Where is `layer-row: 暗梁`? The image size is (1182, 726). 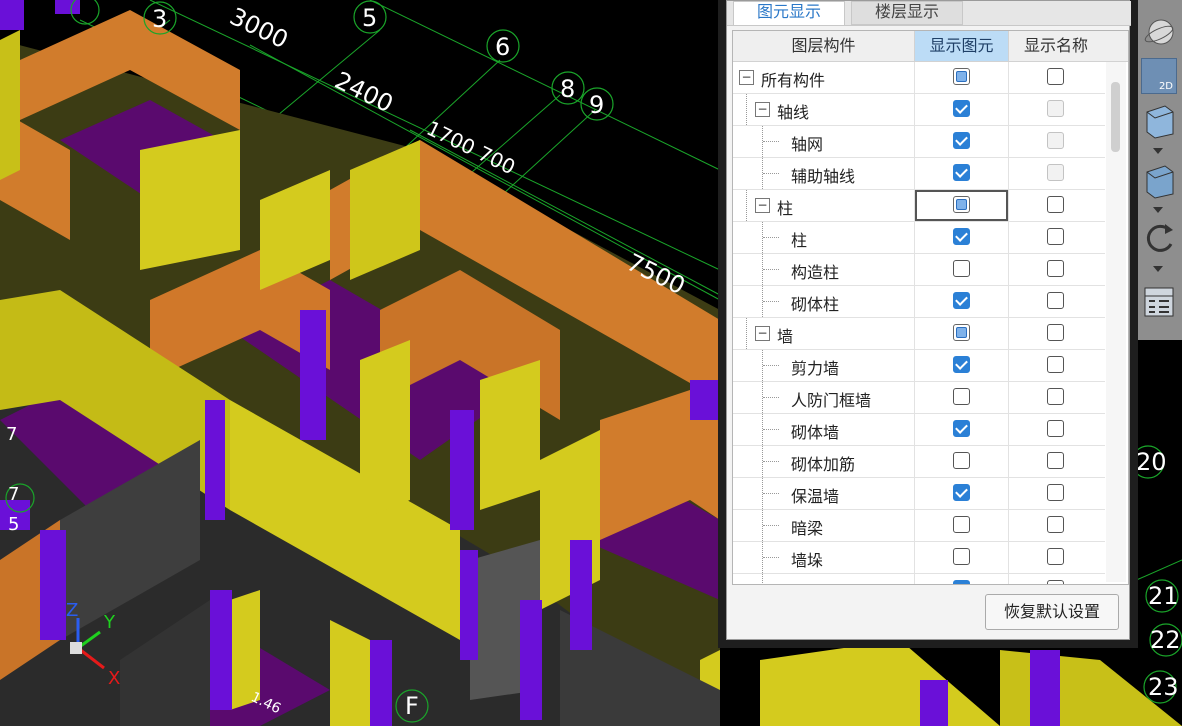 layer-row: 暗梁 is located at coordinates (919, 526).